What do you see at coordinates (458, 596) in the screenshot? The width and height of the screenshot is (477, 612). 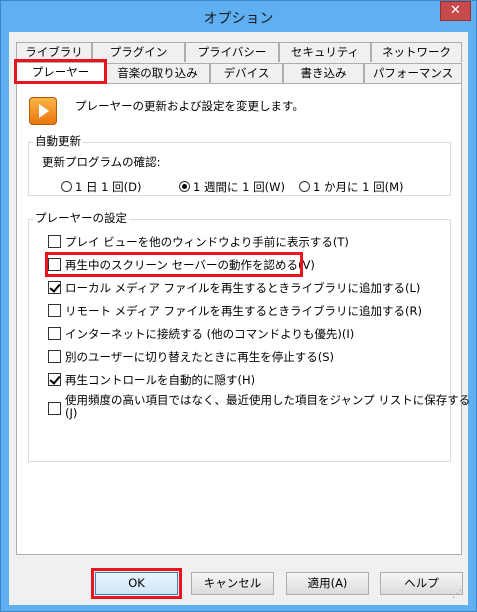 I see `resize-grip-icon: ⋰` at bounding box center [458, 596].